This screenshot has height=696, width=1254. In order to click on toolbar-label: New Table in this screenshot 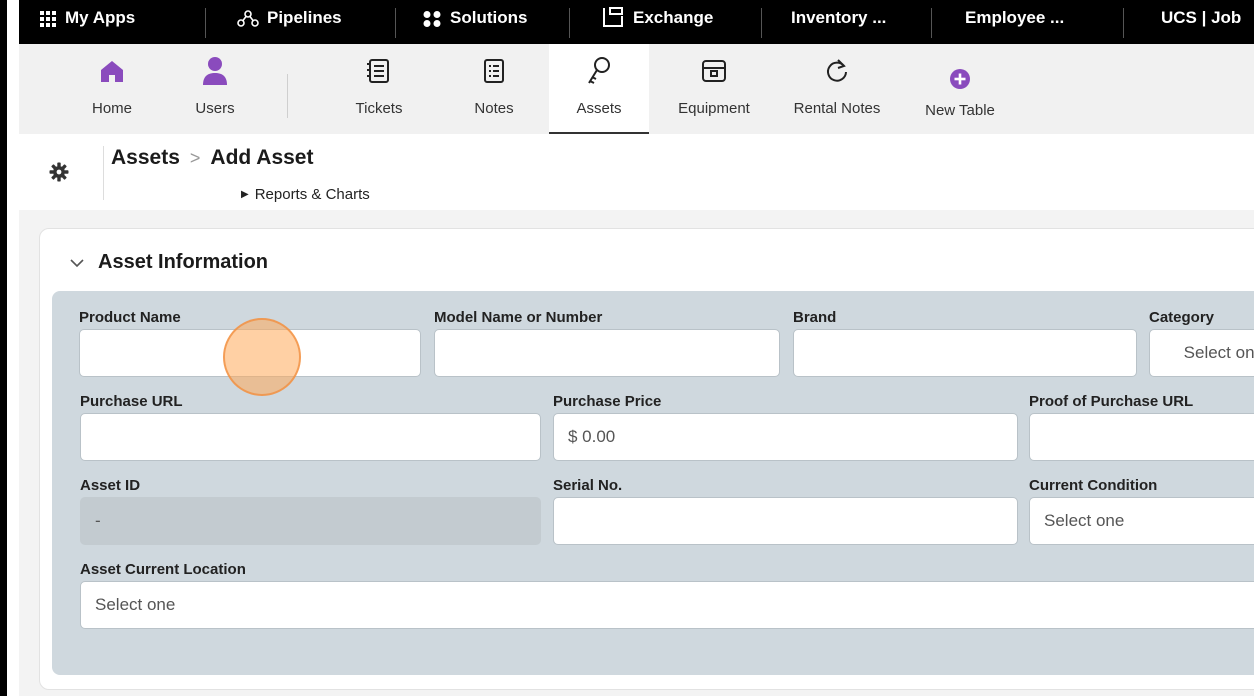, I will do `click(960, 110)`.